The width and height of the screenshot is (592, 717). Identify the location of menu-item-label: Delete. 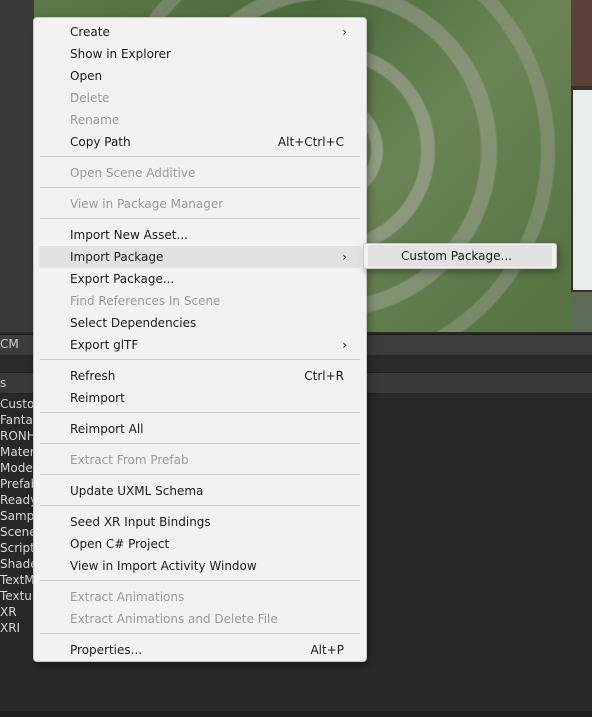
(90, 98).